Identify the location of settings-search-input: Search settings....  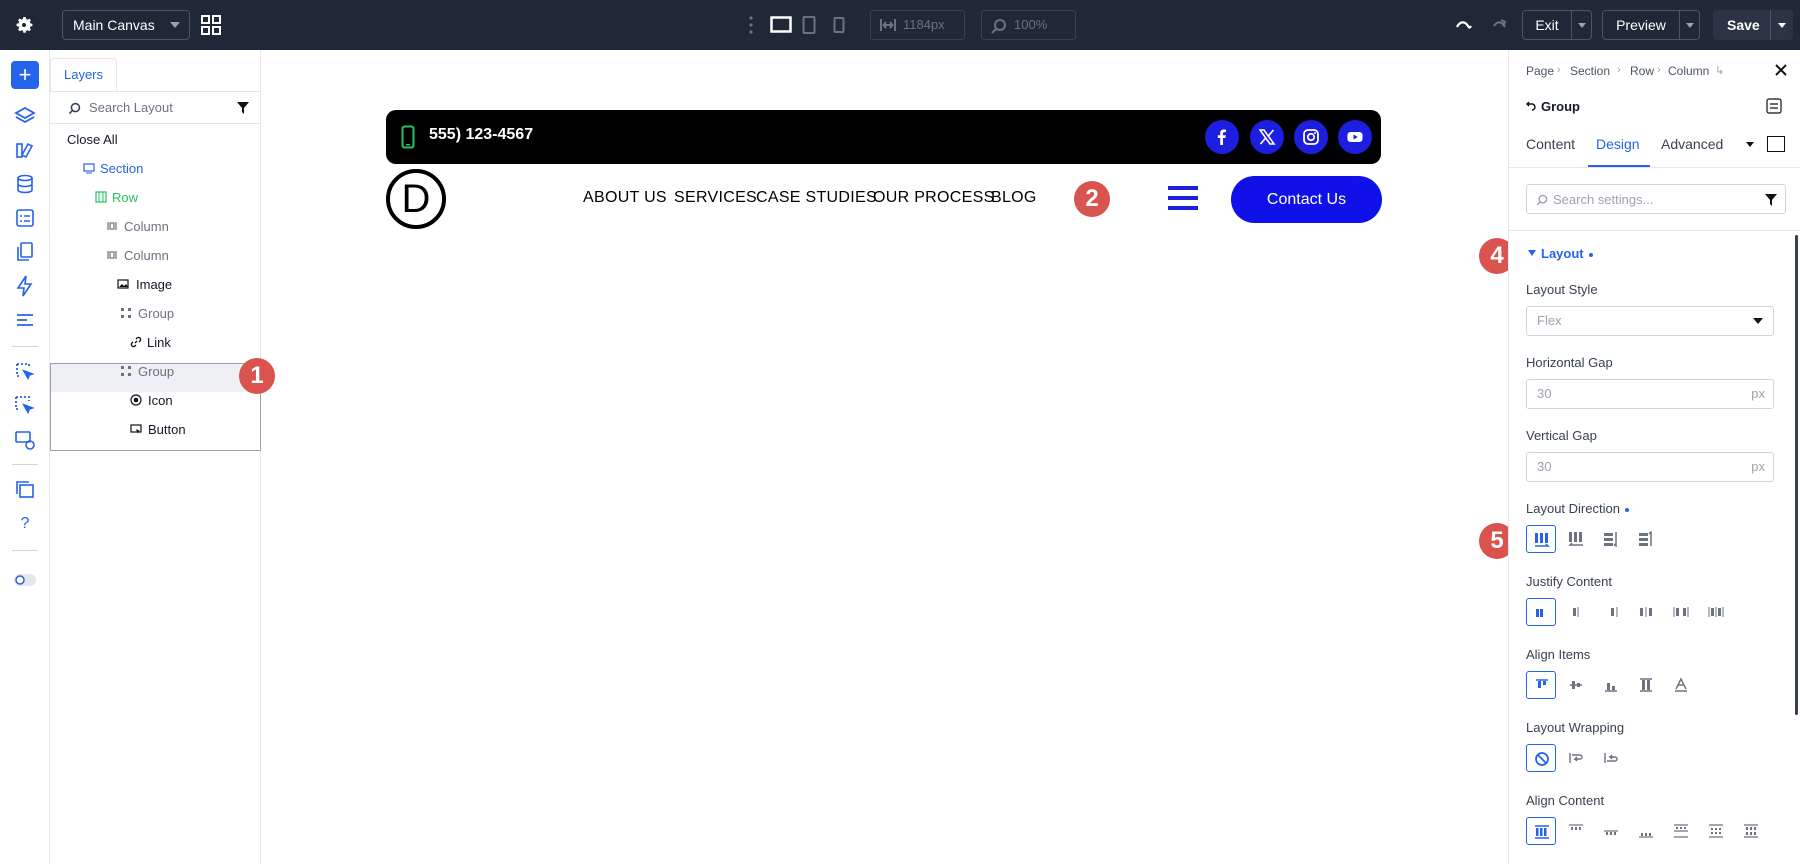
(1603, 199).